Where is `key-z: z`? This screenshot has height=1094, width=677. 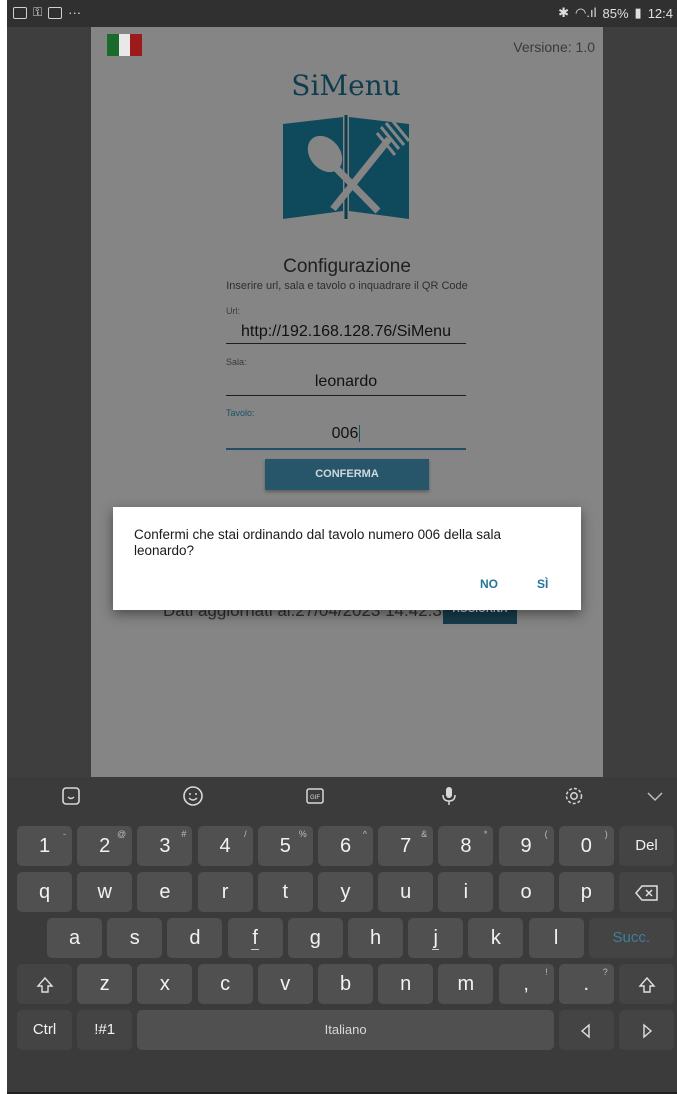
key-z: z is located at coordinates (105, 984).